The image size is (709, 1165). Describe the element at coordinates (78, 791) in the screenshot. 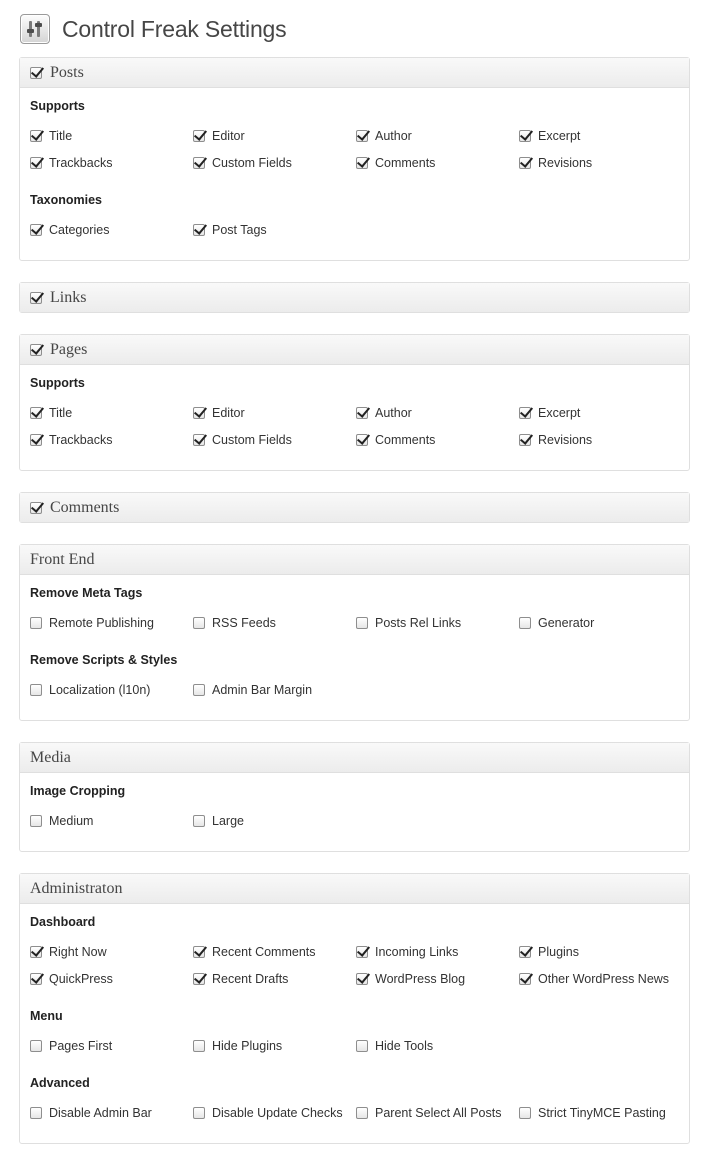

I see `group-title: Image Cropping` at that location.